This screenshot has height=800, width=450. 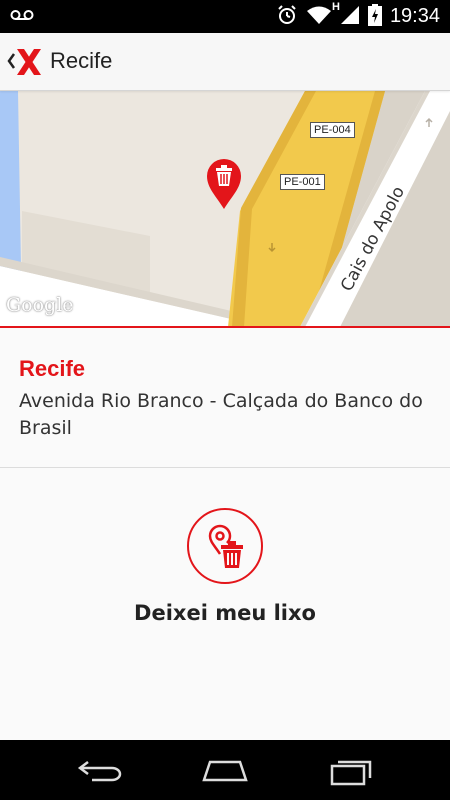 I want to click on signal-icon: H, so click(x=346, y=15).